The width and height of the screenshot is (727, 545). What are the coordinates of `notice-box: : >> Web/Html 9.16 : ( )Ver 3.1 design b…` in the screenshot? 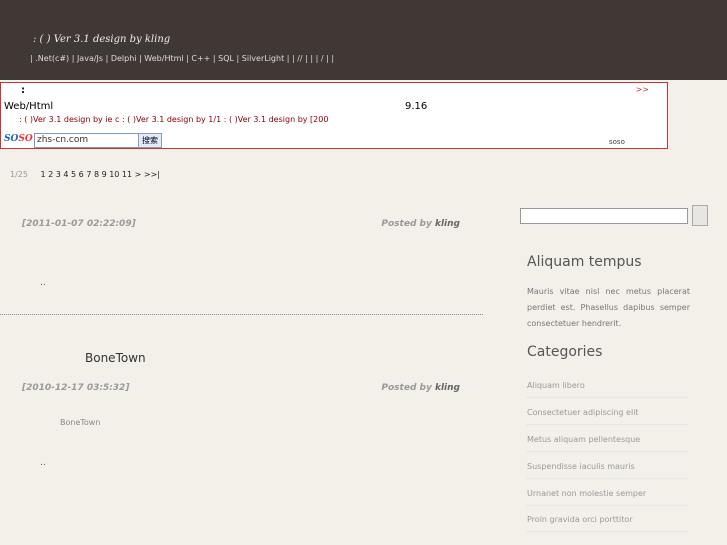 It's located at (334, 115).